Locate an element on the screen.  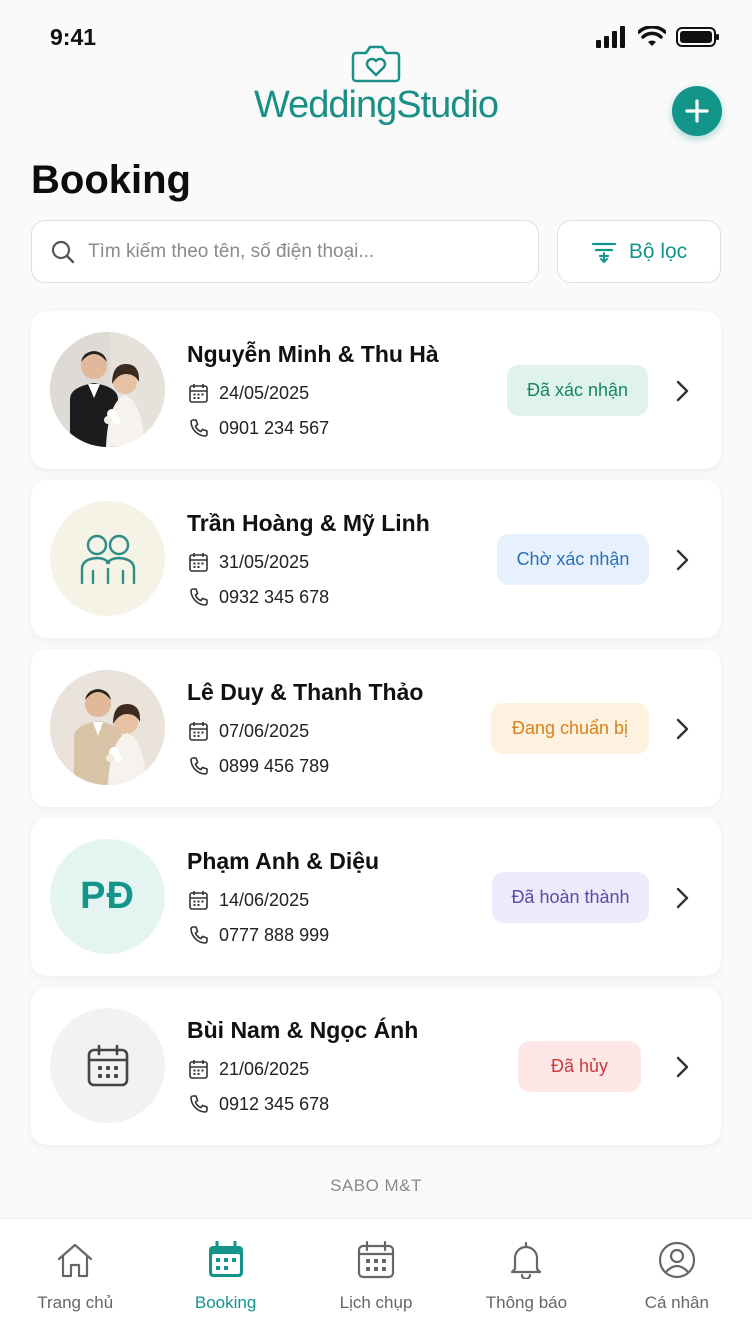
booking-phone: 0899 456 789 is located at coordinates (274, 766).